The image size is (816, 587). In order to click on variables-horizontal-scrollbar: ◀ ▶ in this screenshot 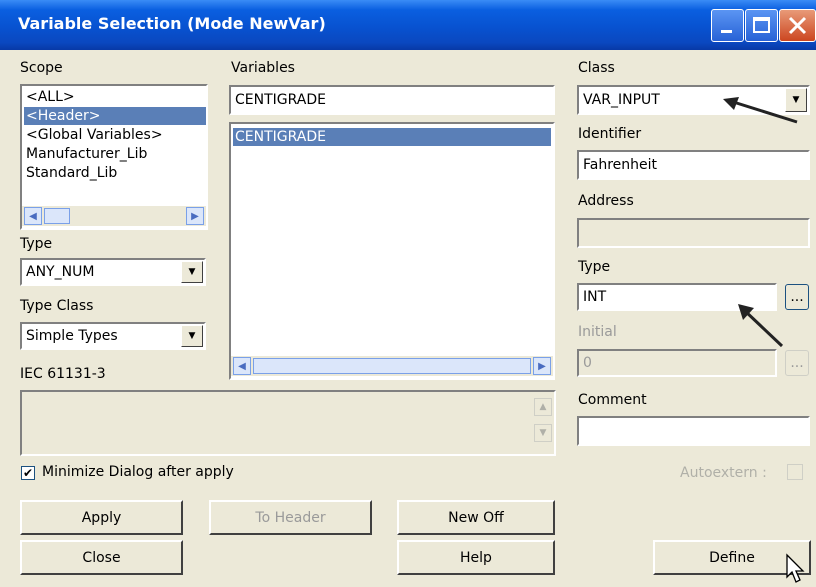, I will do `click(392, 366)`.